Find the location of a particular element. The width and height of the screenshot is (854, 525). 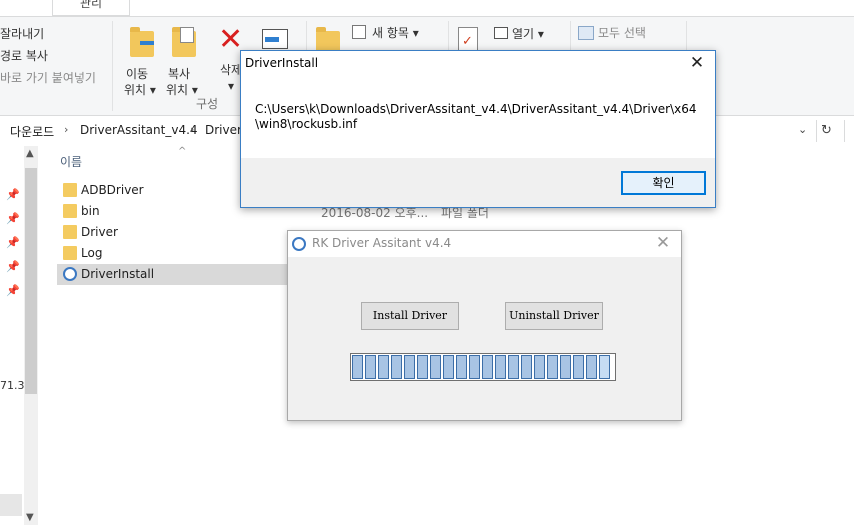

move-to-label: 이동 is located at coordinates (137, 74).